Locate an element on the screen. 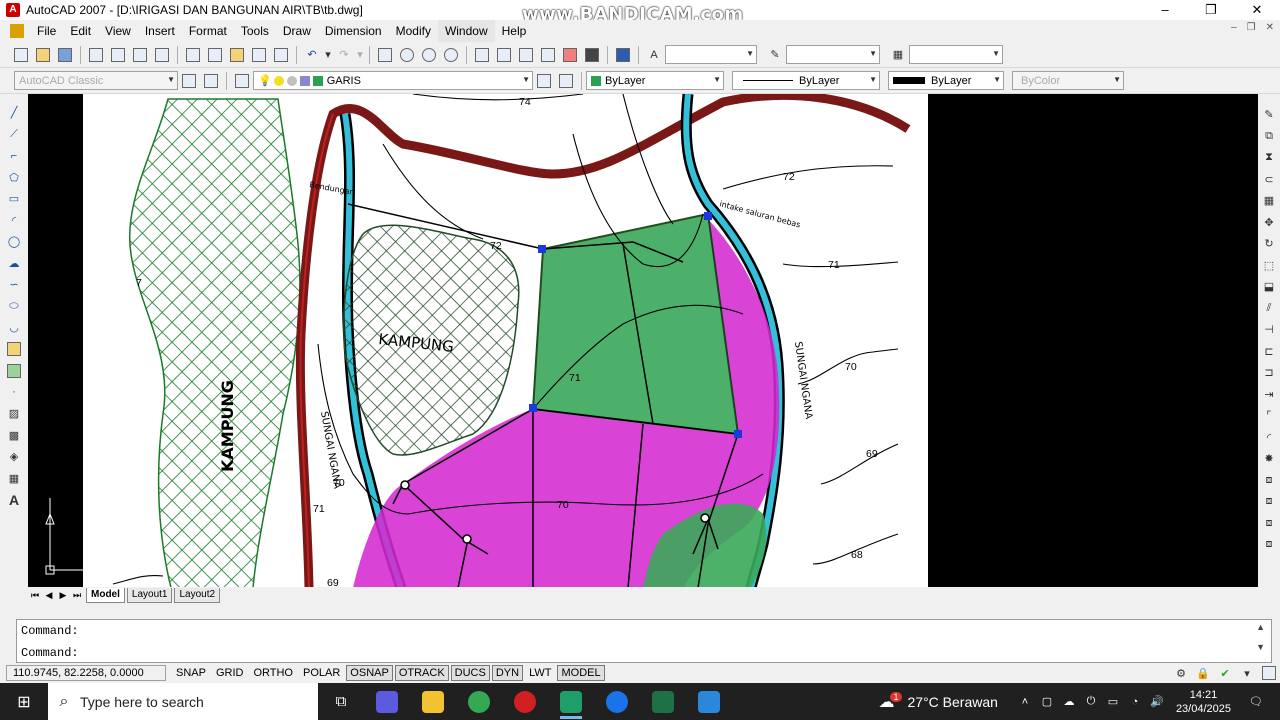 This screenshot has height=720, width=1280. tray-comm-icon: ⚙ is located at coordinates (1181, 673).